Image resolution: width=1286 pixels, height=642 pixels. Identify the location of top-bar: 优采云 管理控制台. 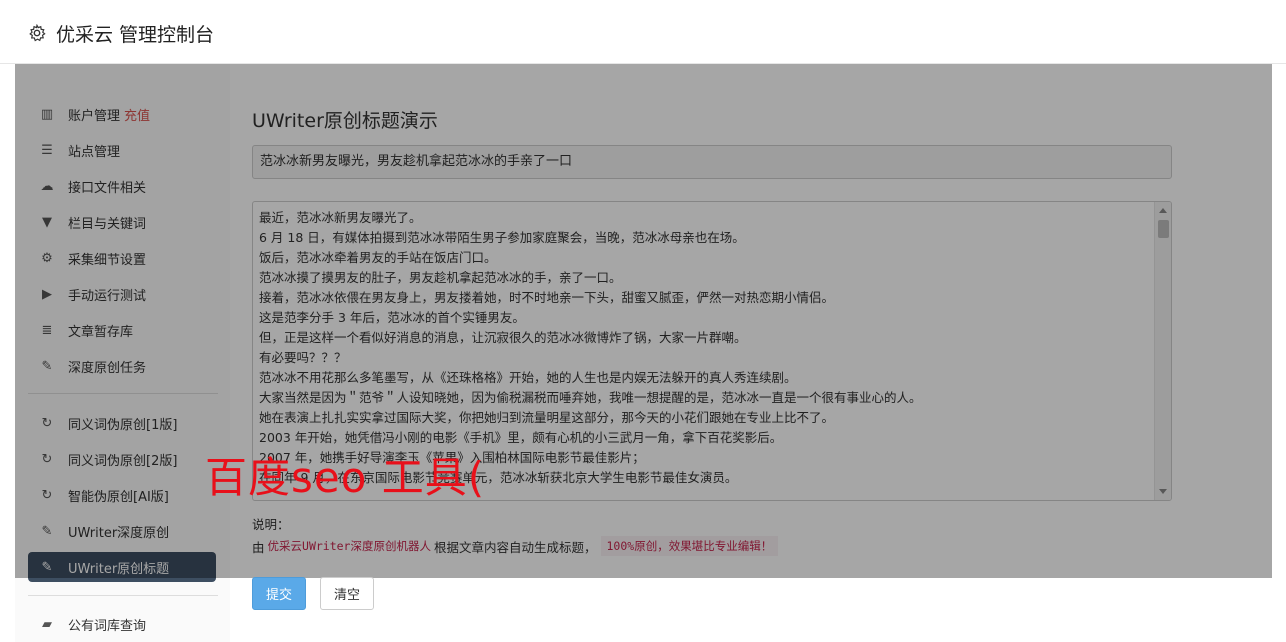
(643, 32).